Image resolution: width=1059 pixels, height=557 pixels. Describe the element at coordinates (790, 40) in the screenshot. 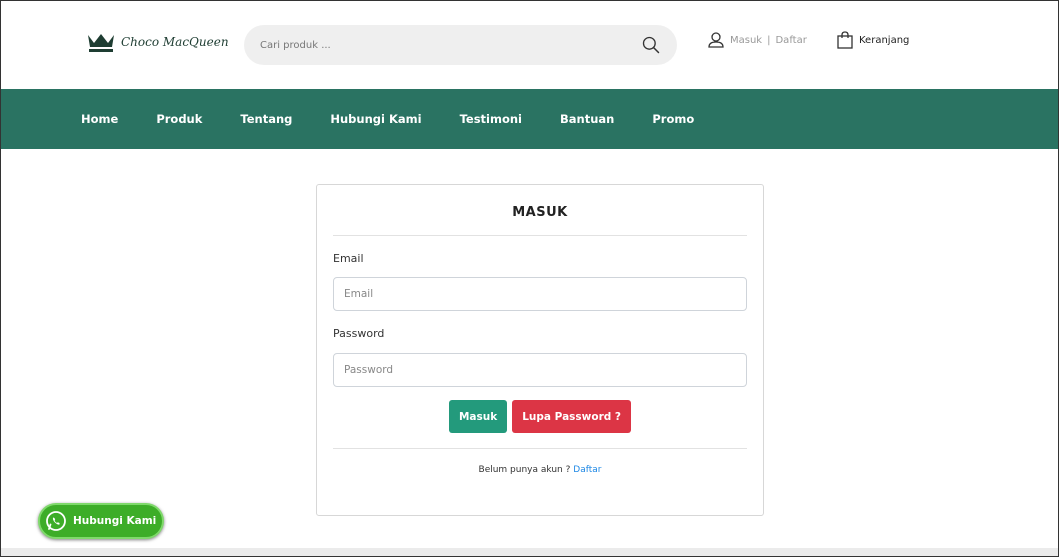

I see `register-link: Daftar` at that location.